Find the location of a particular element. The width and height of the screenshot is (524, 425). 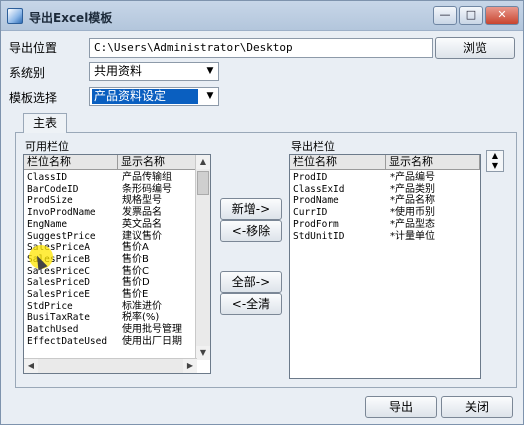

move-up-icon: ▲ is located at coordinates (495, 156).